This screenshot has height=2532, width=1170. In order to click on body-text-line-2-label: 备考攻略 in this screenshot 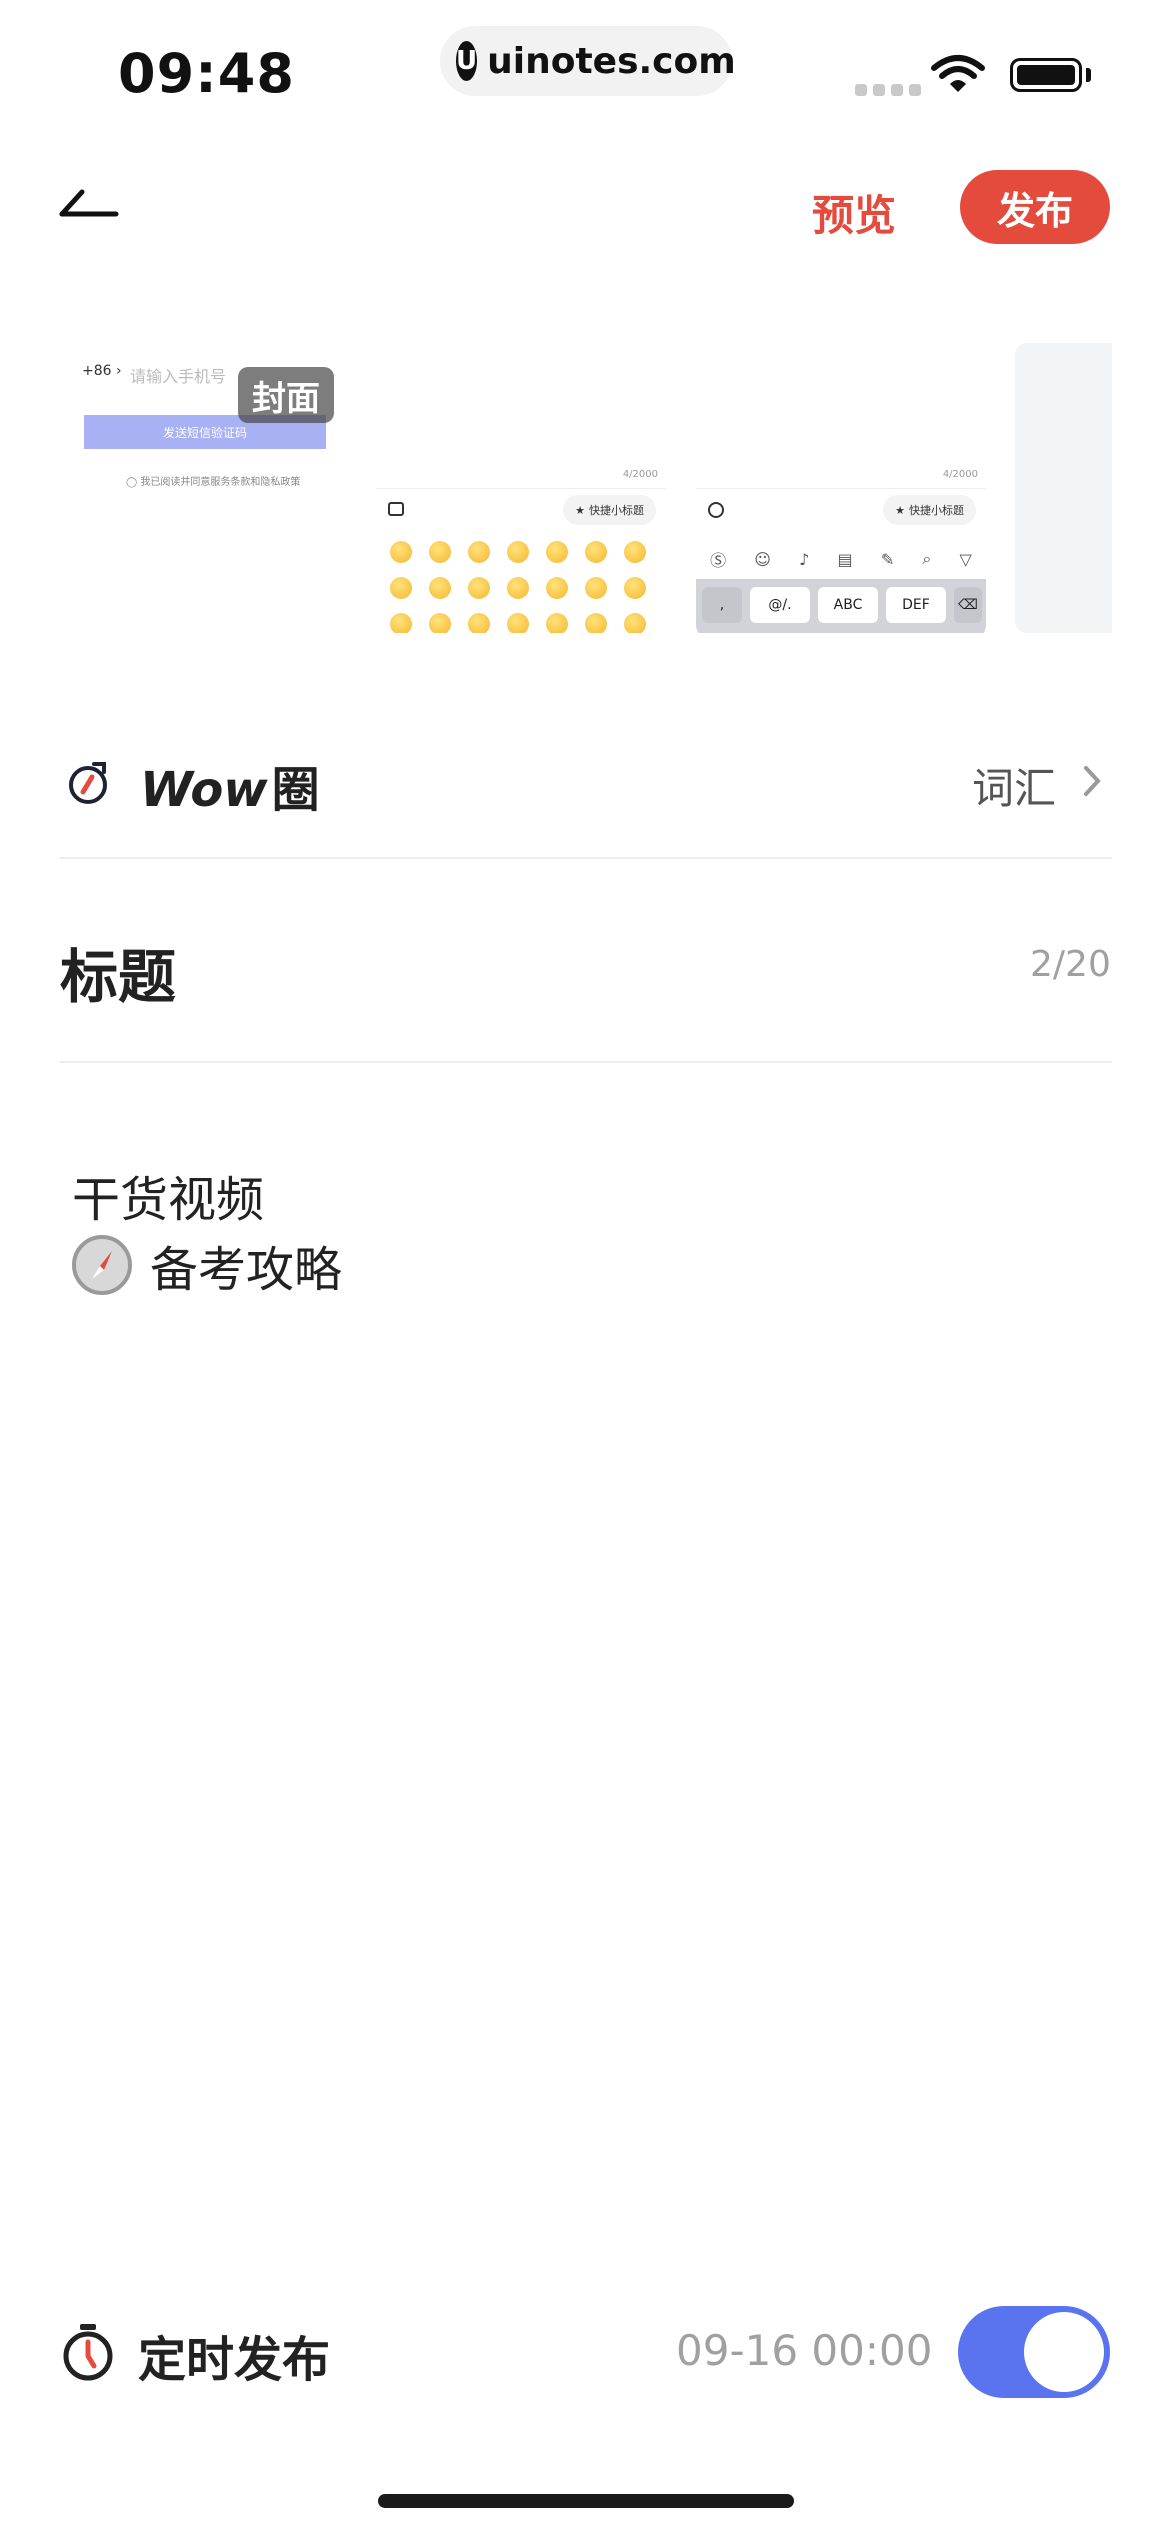, I will do `click(246, 1270)`.